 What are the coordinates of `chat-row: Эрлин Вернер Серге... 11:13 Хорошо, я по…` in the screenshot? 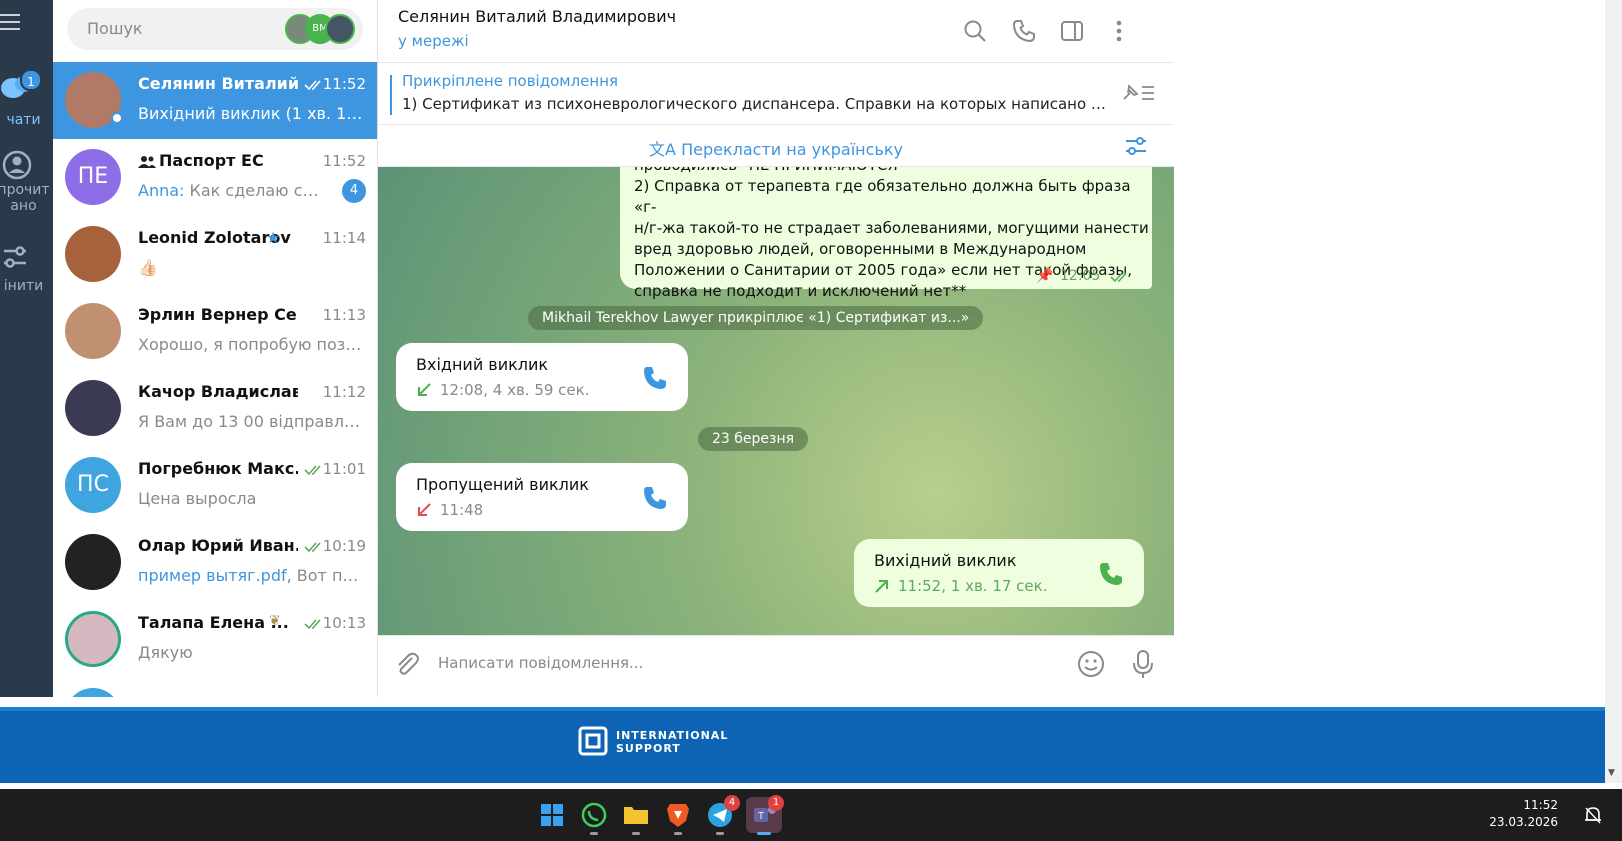 It's located at (215, 331).